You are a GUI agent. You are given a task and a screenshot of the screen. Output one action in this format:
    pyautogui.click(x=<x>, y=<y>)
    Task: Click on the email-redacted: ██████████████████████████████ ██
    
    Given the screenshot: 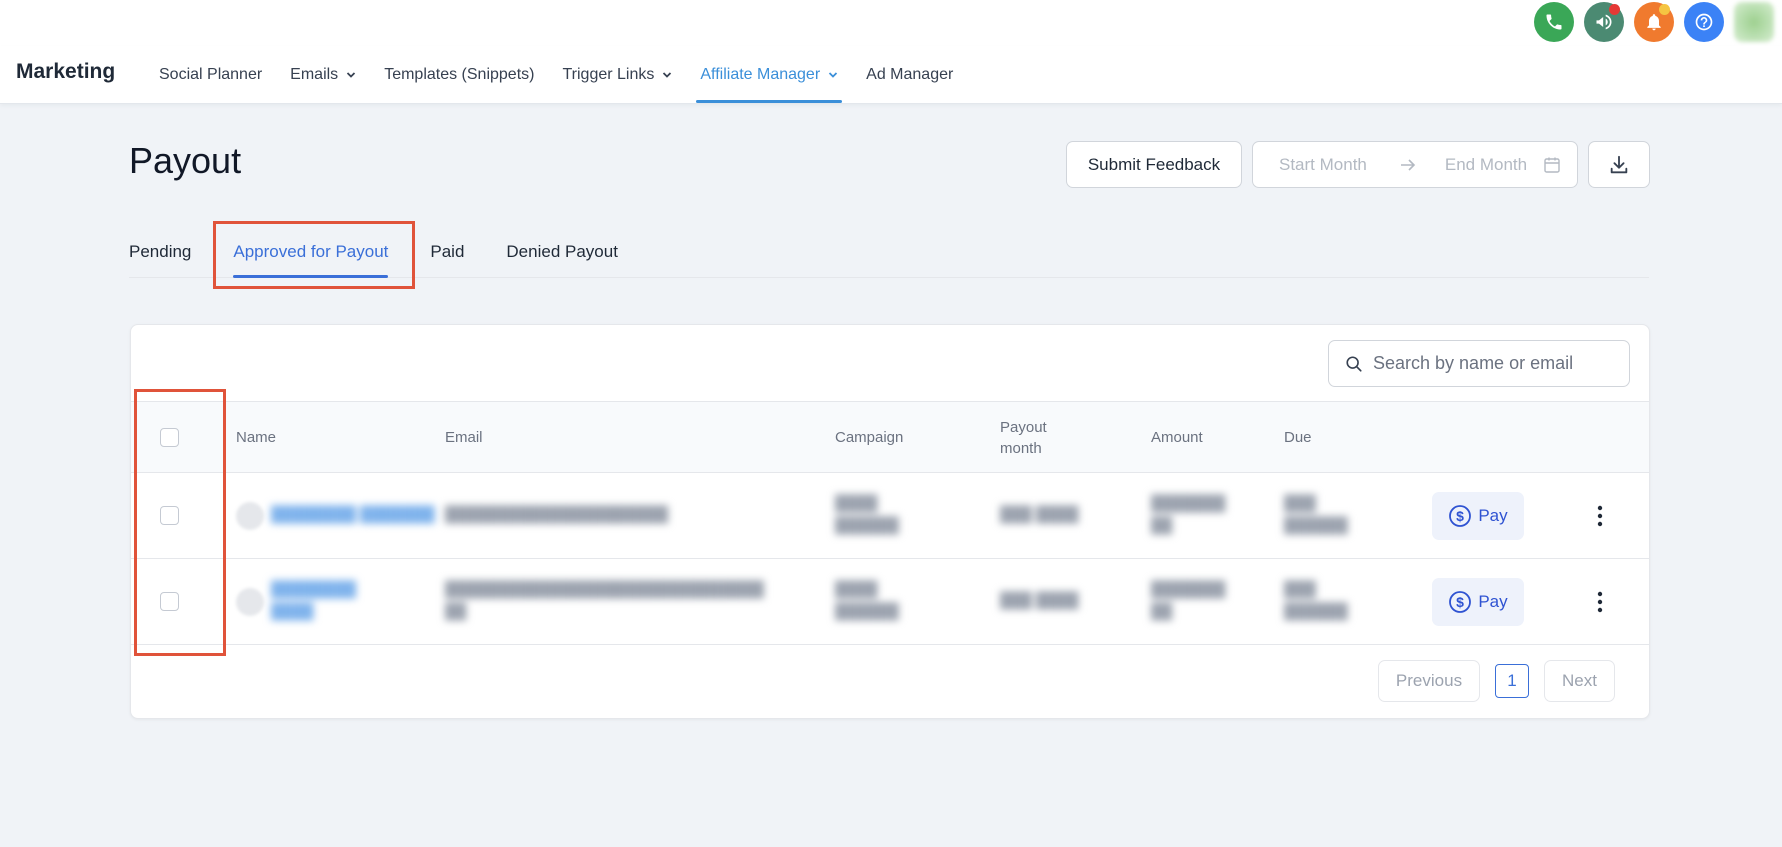 What is the action you would take?
    pyautogui.click(x=604, y=600)
    